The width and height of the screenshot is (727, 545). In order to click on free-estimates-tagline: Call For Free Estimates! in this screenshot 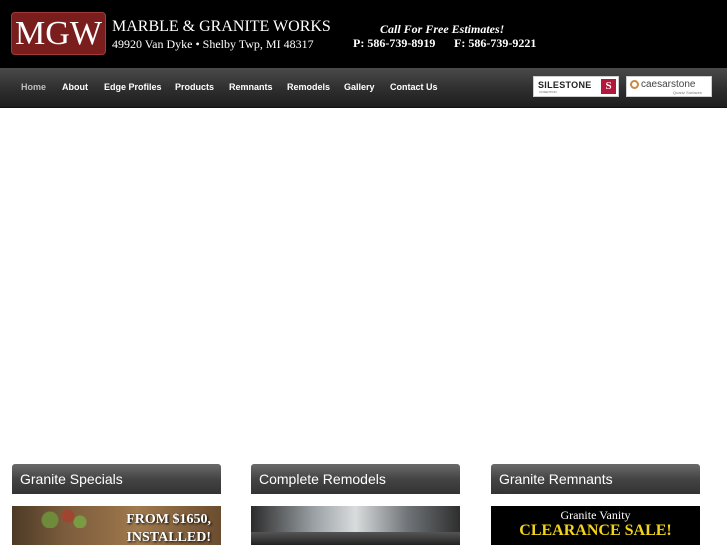, I will do `click(442, 29)`.